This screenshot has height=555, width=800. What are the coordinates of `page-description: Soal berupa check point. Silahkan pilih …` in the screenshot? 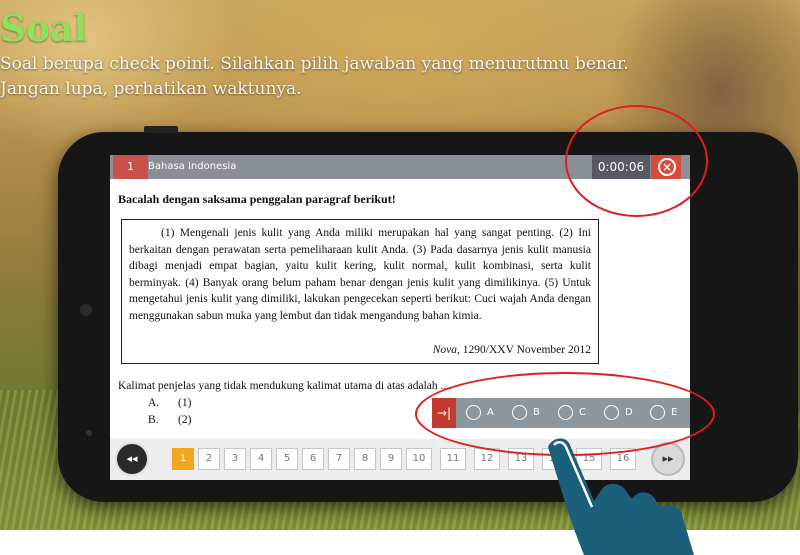 It's located at (350, 77).